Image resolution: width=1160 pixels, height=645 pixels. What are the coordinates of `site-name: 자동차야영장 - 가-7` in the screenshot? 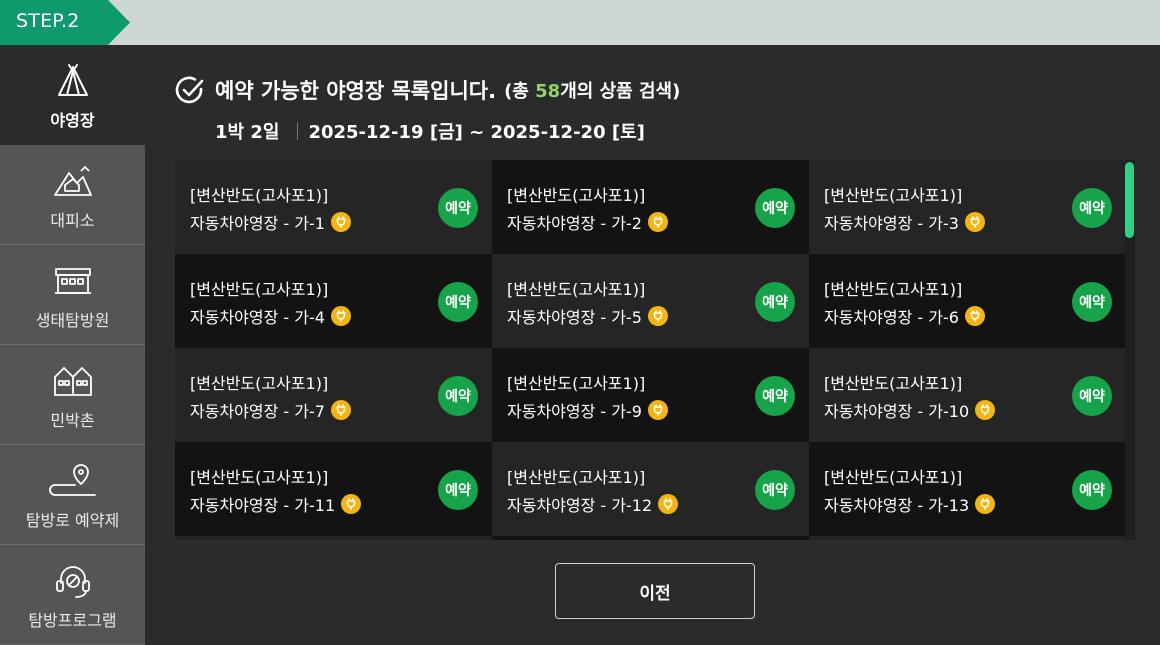 It's located at (257, 411).